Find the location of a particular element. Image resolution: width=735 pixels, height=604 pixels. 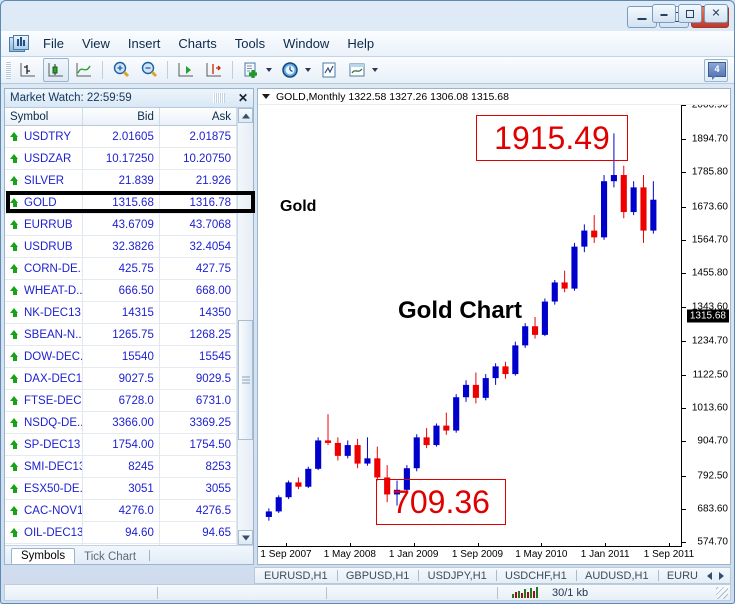

column-header-ask: Ask is located at coordinates (198, 117).